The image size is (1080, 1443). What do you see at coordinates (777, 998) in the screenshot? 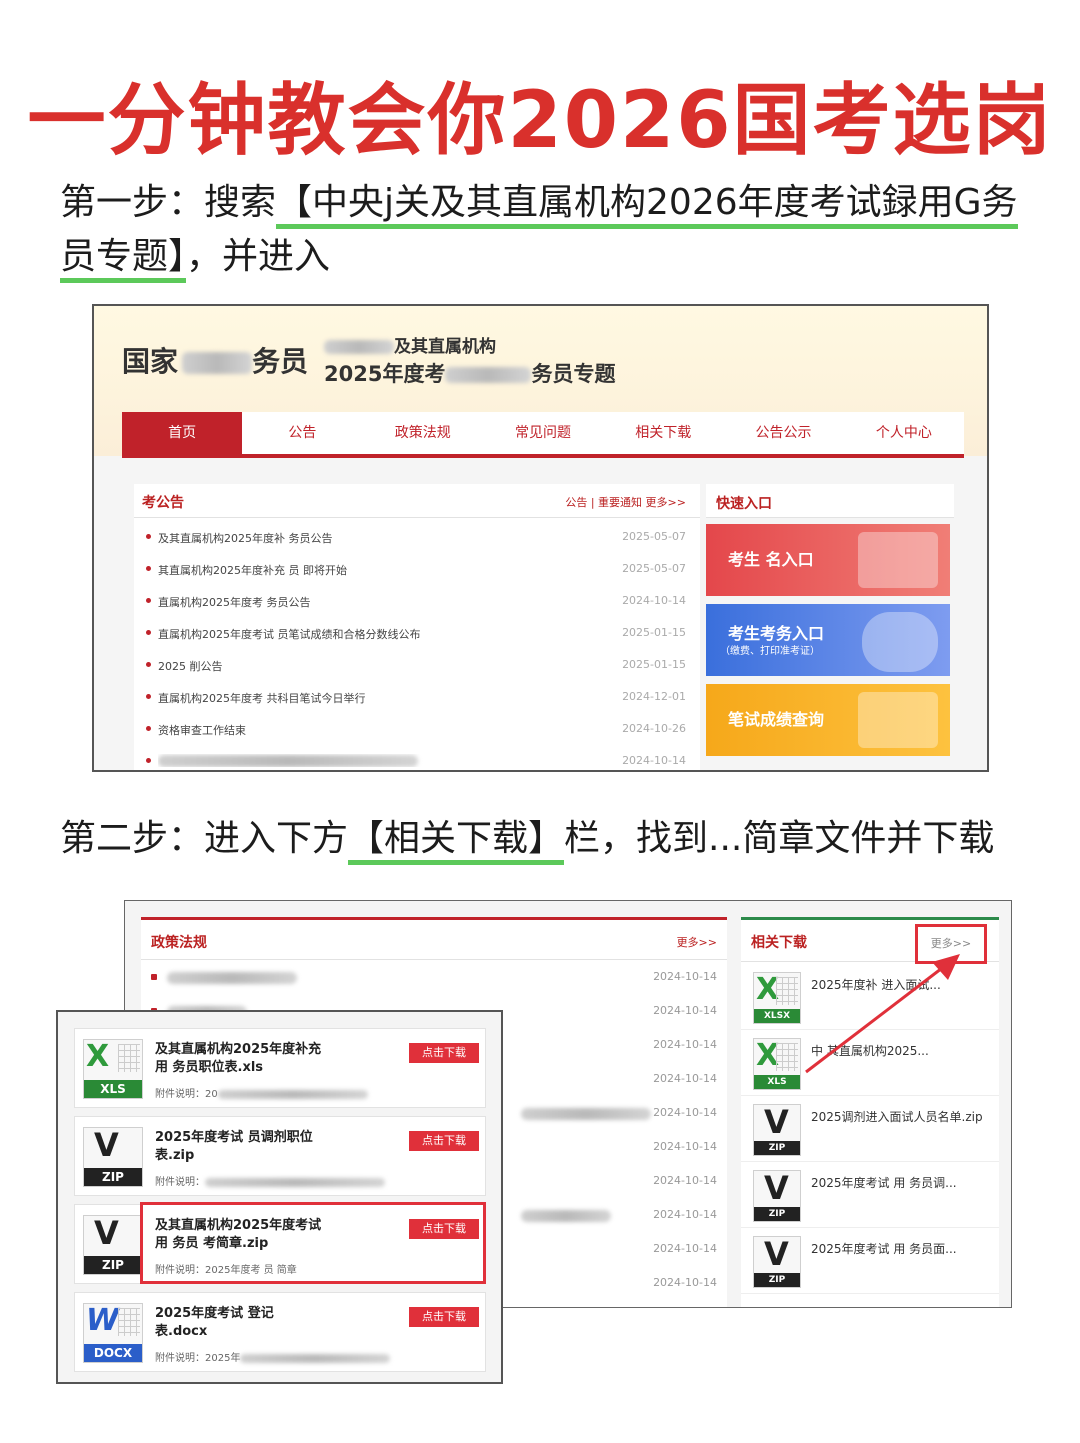
I see `xlsx-file-icon: X XLSX` at bounding box center [777, 998].